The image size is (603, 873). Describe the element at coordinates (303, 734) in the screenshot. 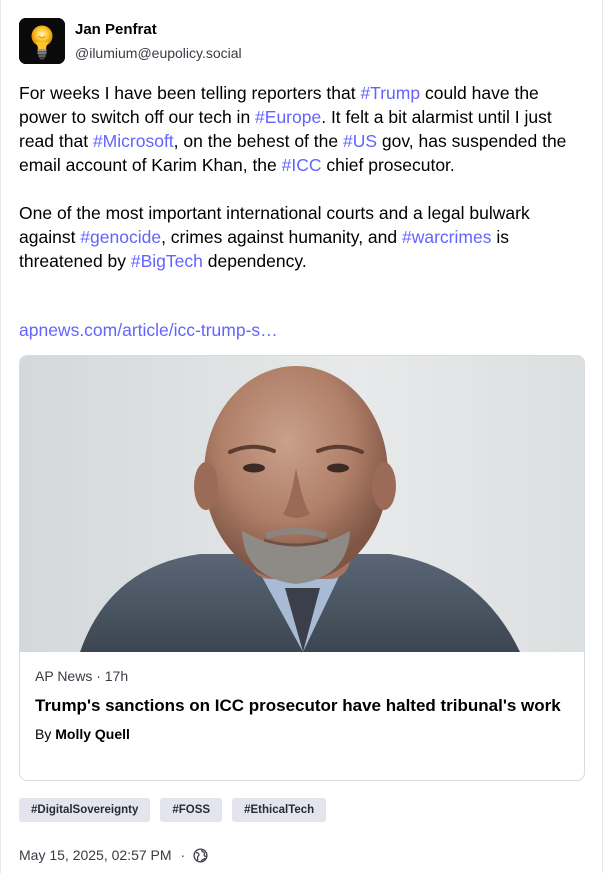

I see `card-author: By Molly Quell` at that location.